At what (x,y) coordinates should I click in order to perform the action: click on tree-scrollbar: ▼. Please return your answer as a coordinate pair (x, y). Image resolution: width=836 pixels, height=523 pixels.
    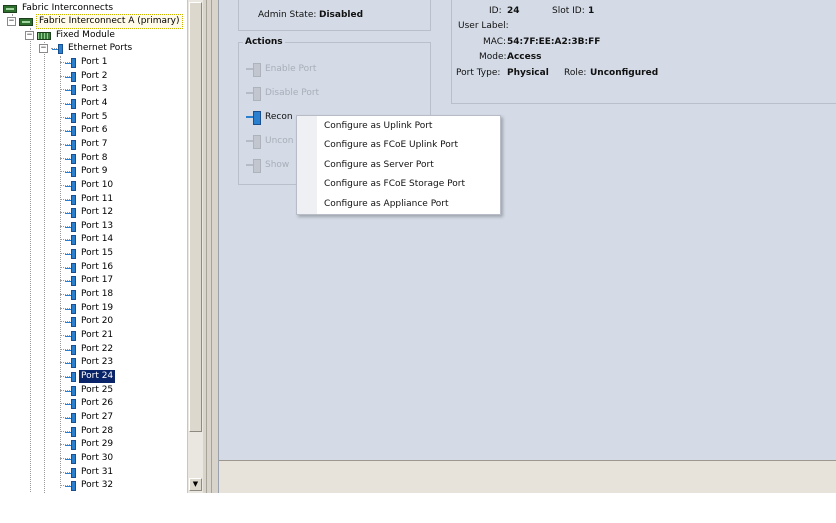
    Looking at the image, I should click on (195, 246).